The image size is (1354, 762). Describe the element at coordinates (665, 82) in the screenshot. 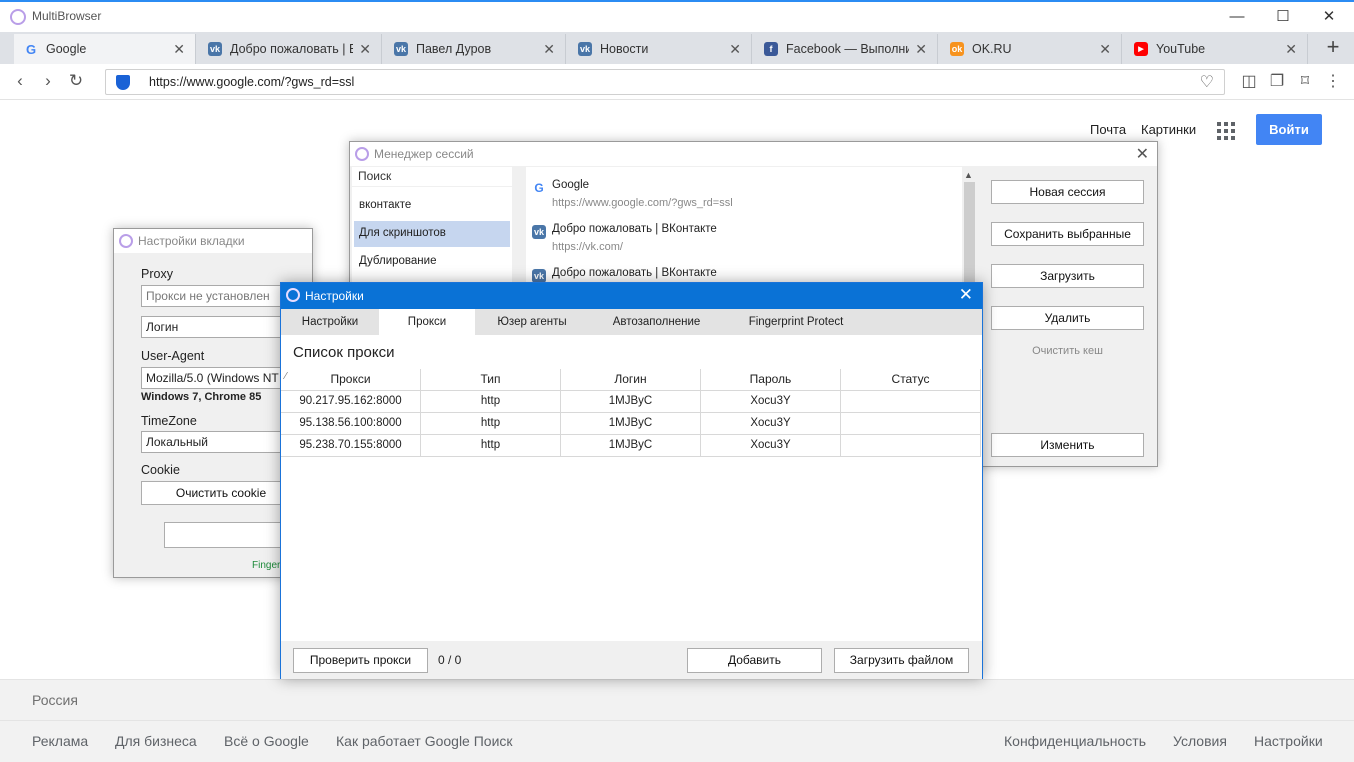

I see `address-bar: https://www.google.com/?gws_rd=ssl ♡` at that location.